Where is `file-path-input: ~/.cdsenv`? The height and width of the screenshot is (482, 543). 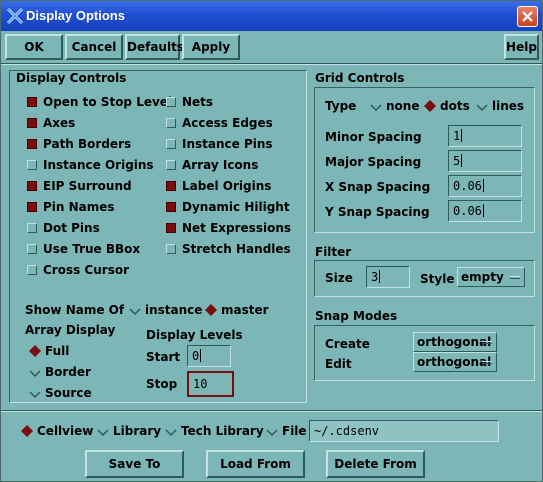 file-path-input: ~/.cdsenv is located at coordinates (404, 431).